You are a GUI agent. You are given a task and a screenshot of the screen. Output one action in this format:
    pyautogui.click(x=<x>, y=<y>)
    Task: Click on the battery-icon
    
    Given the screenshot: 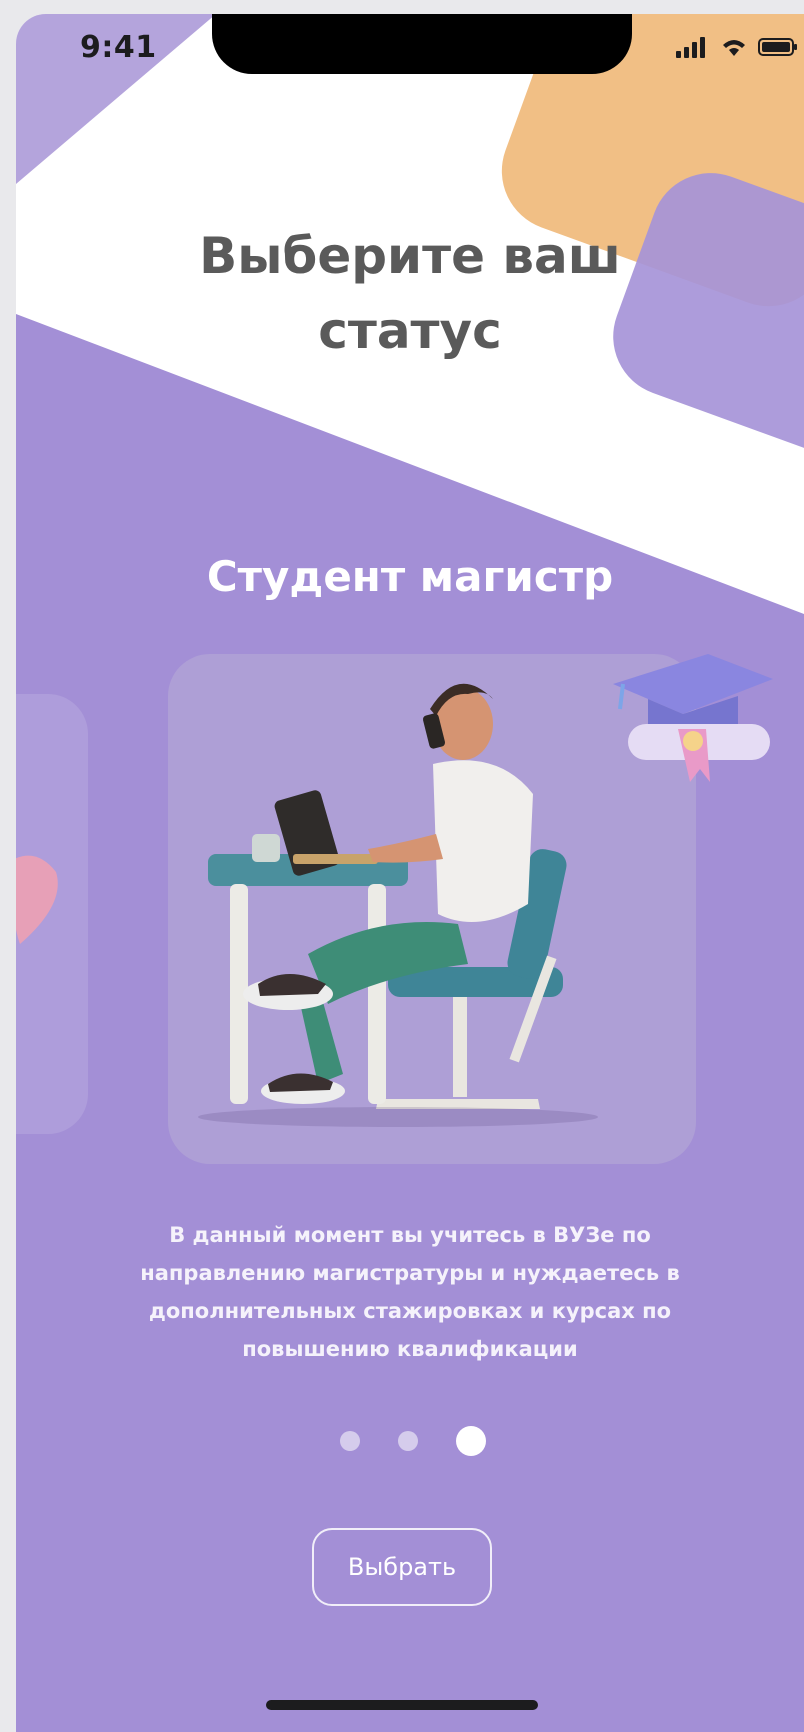 What is the action you would take?
    pyautogui.click(x=777, y=47)
    